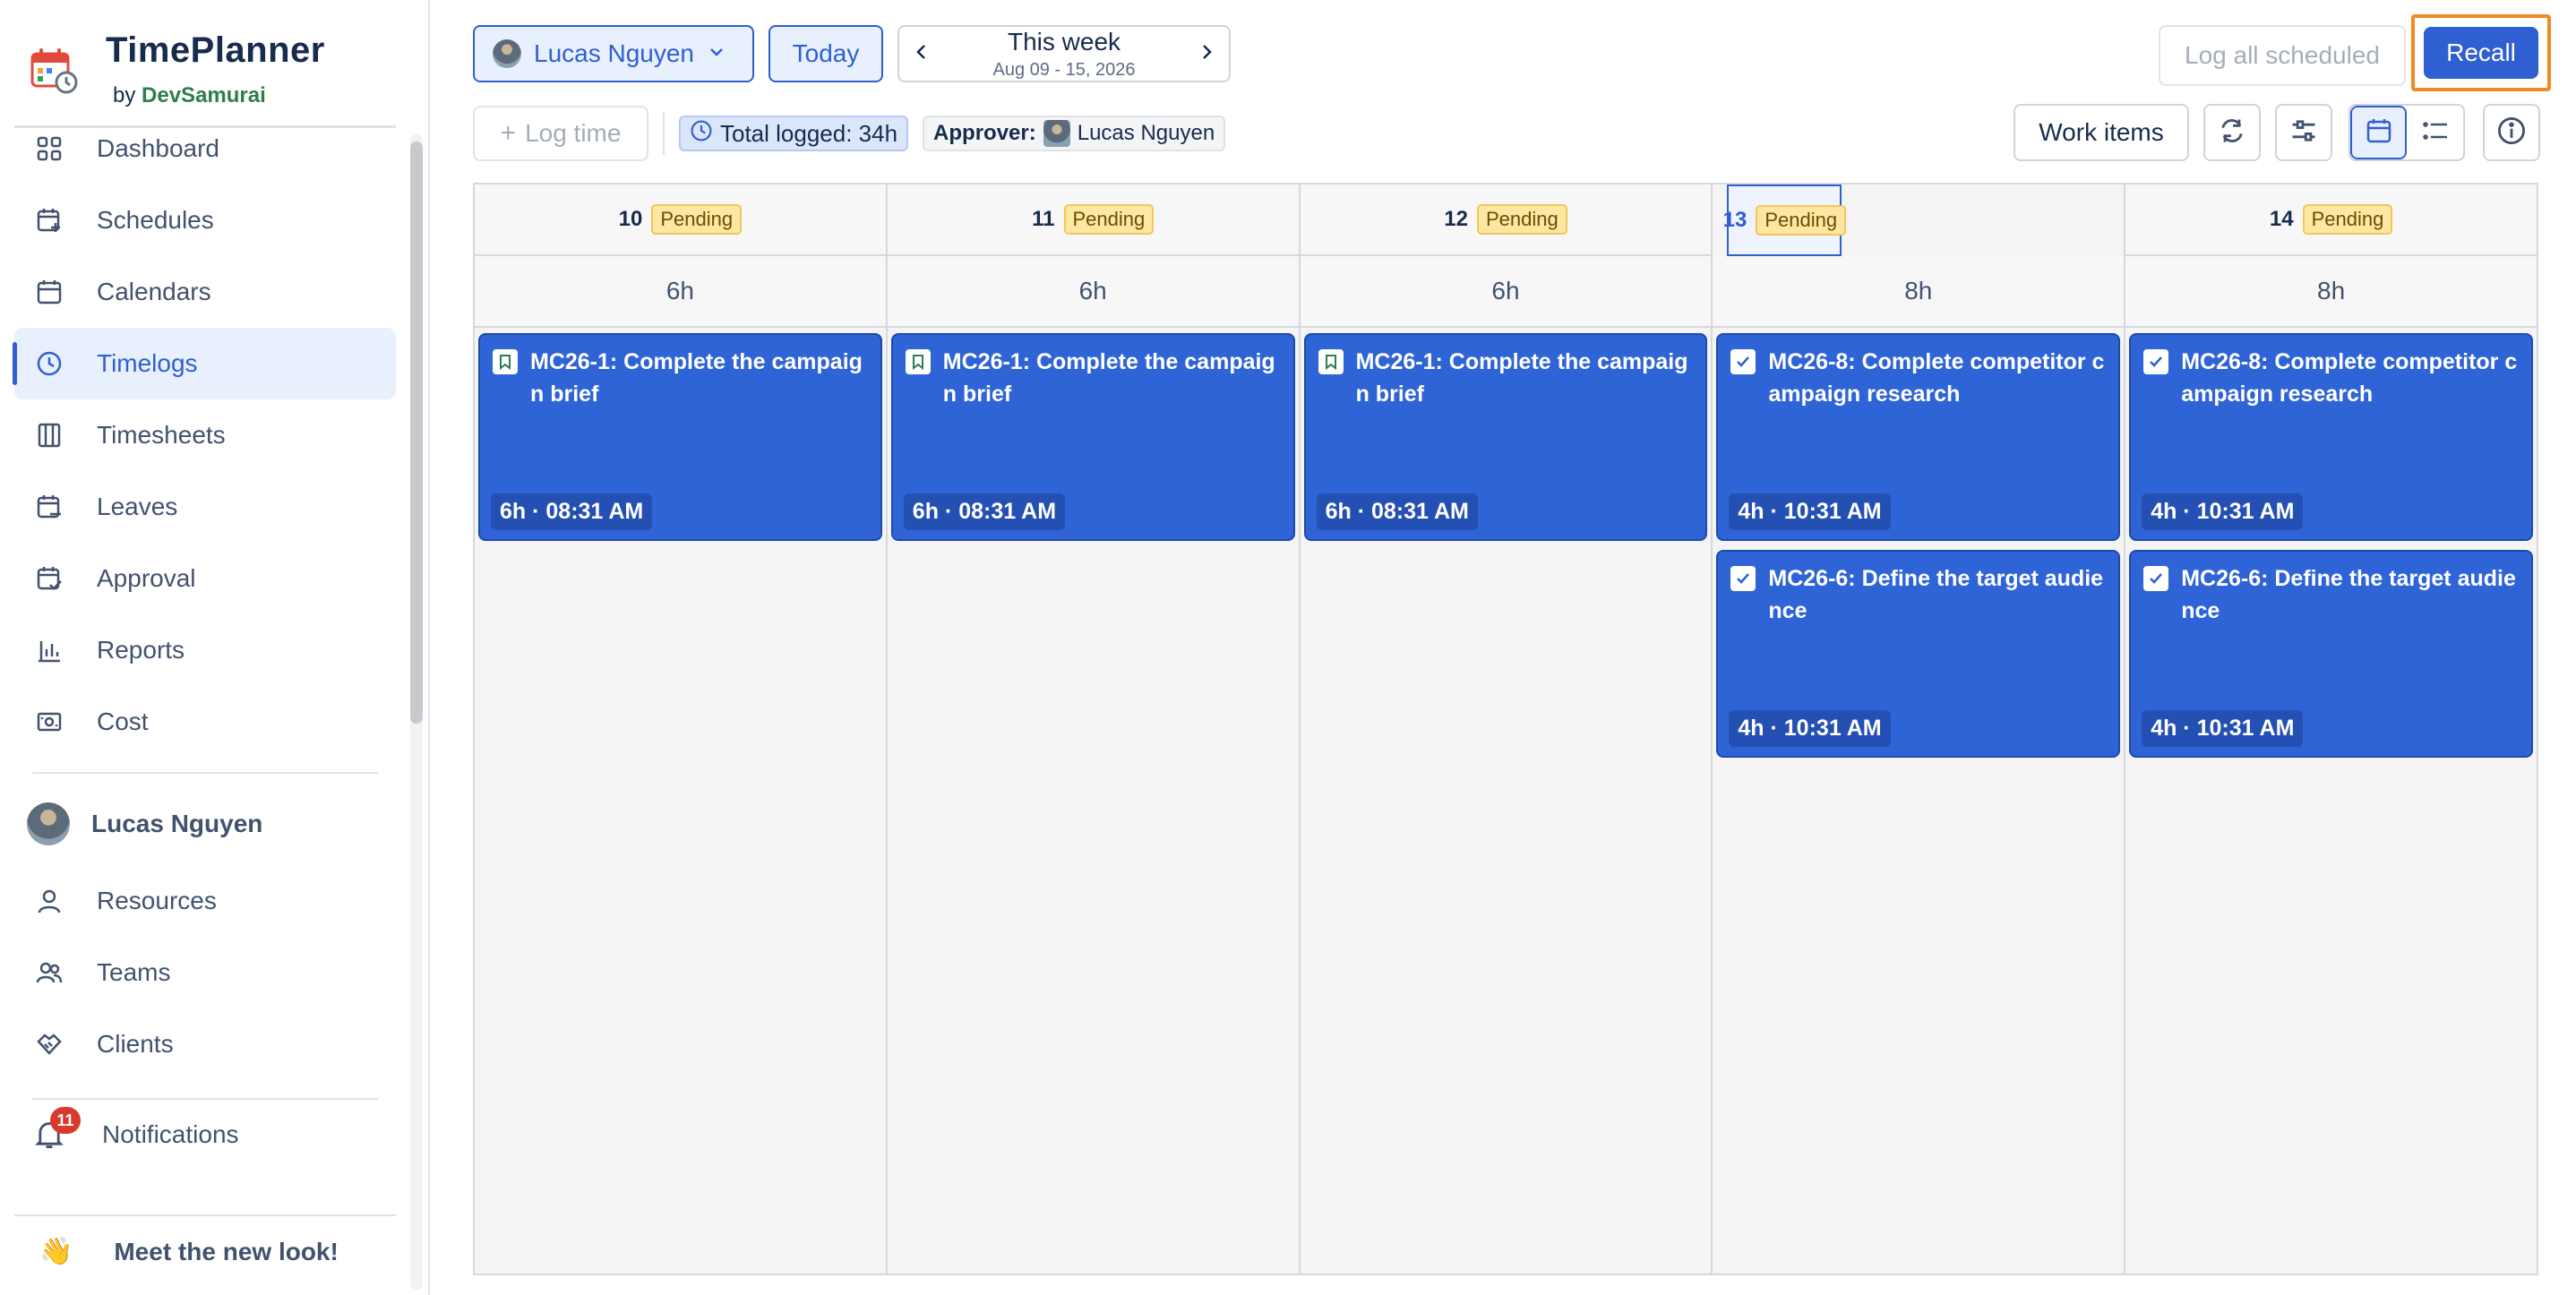 The image size is (2576, 1295). I want to click on clock-icon, so click(701, 134).